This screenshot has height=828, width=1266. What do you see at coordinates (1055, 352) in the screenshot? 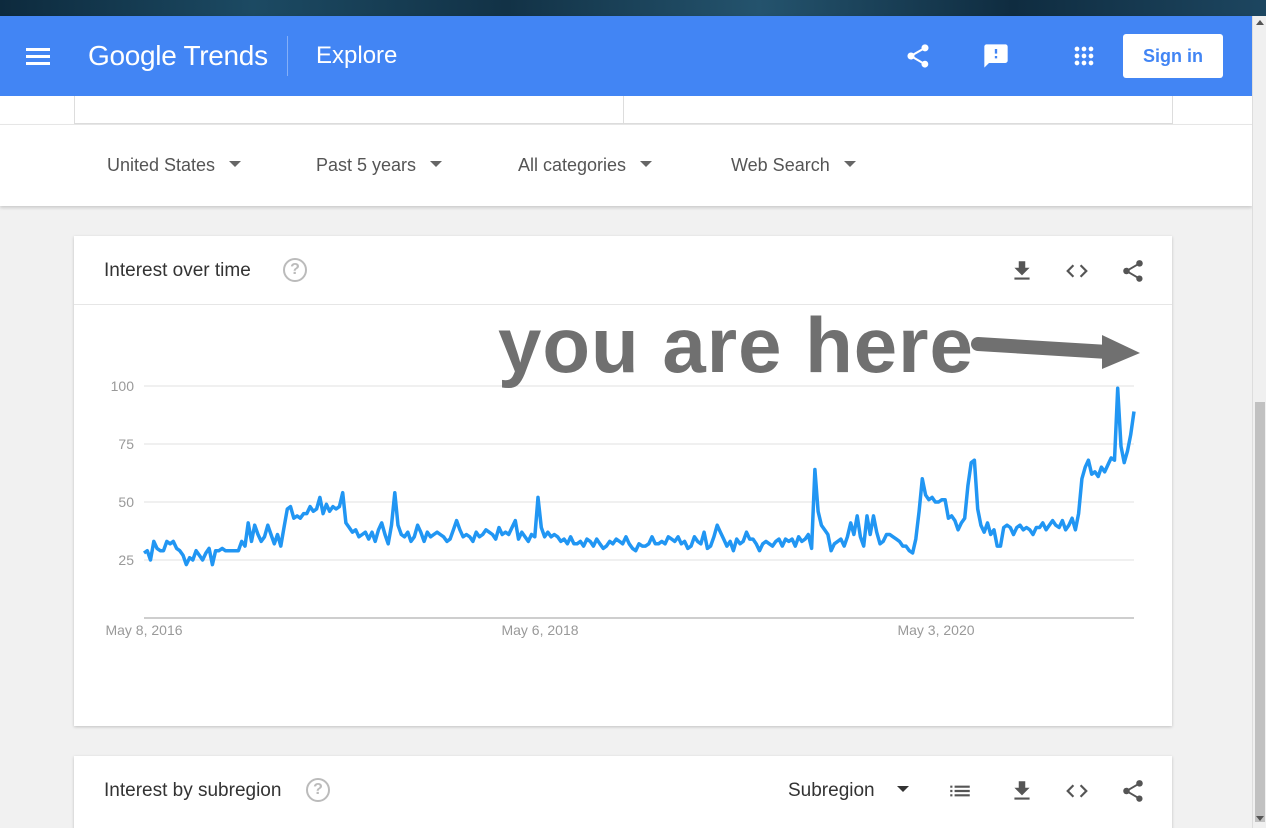
I see `annotation-arrow` at bounding box center [1055, 352].